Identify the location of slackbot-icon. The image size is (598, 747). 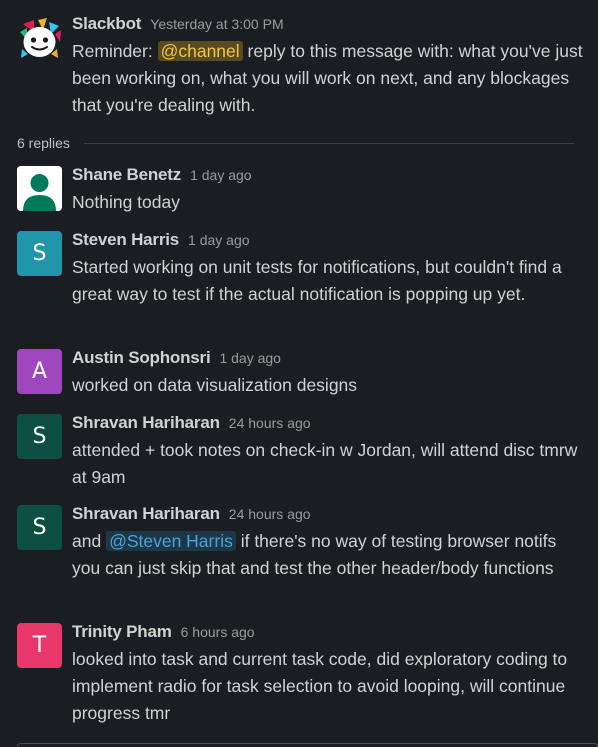
(40, 38).